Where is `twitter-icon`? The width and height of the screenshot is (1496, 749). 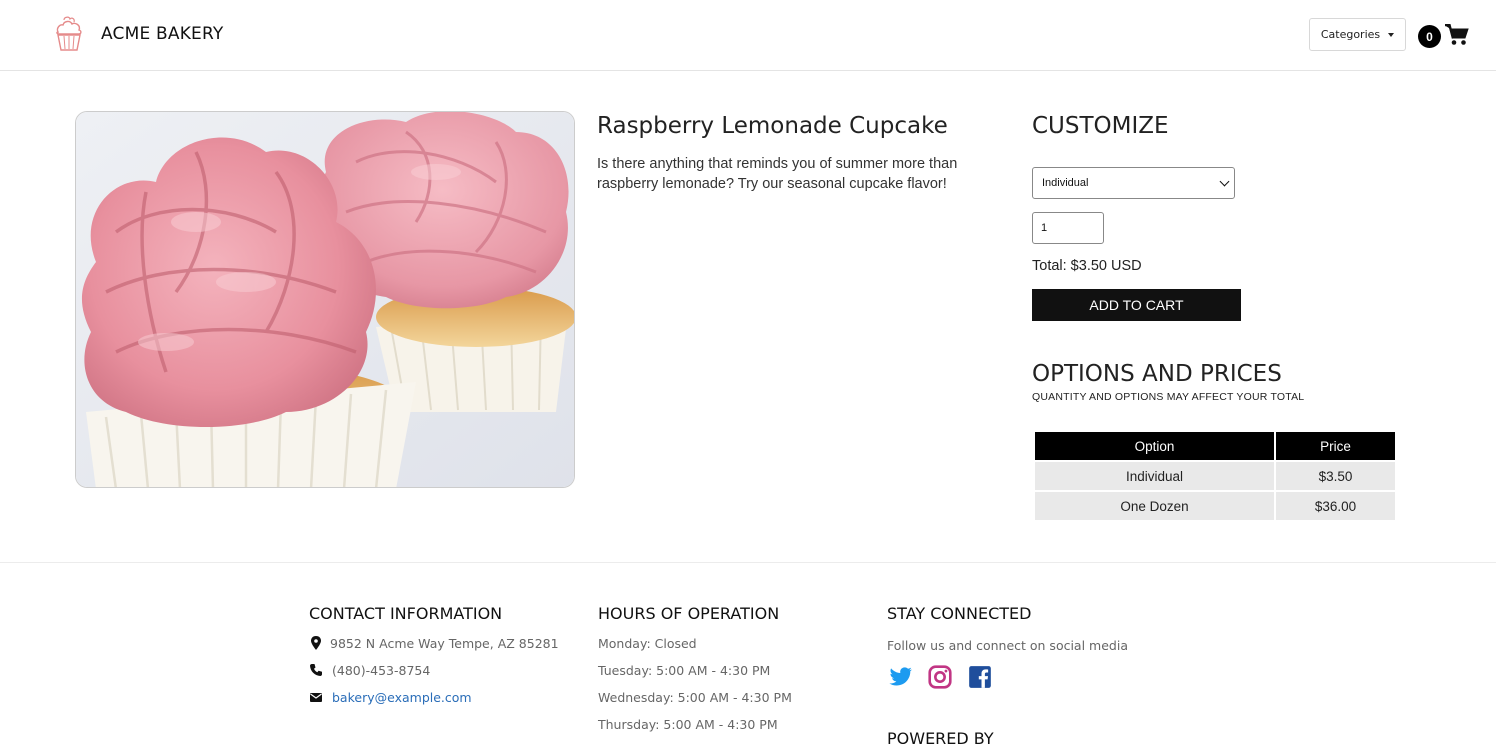 twitter-icon is located at coordinates (900, 677).